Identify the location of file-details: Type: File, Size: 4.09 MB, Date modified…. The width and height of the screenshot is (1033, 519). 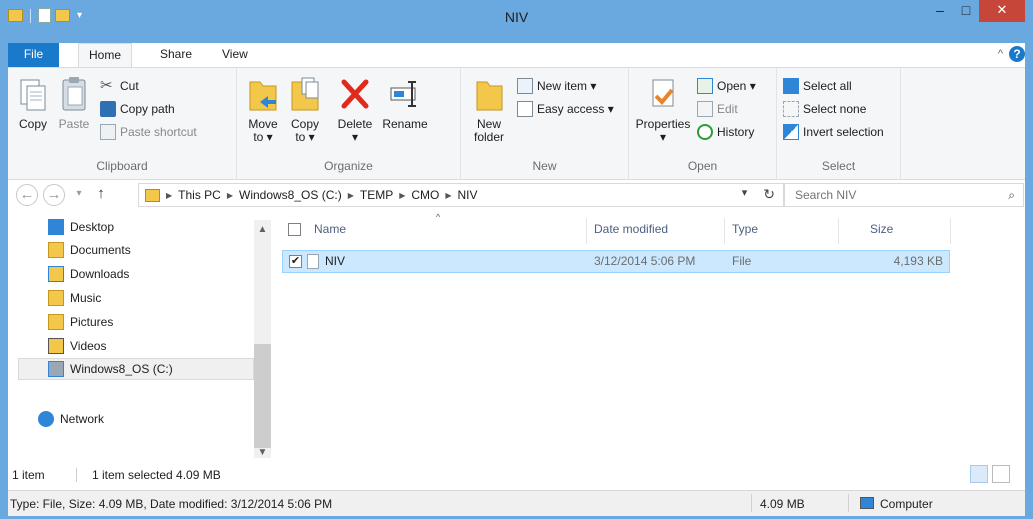
(171, 504).